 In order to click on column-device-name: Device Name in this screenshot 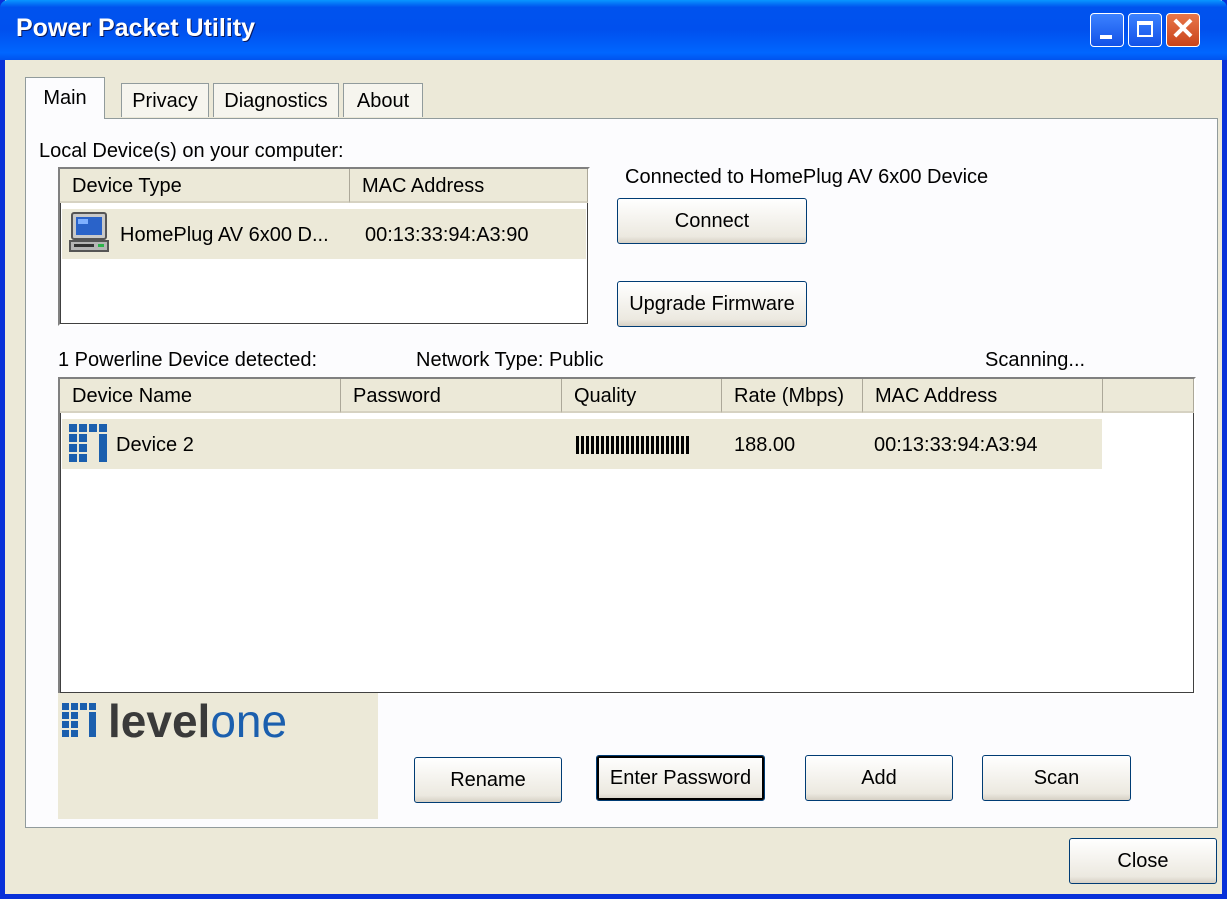, I will do `click(200, 396)`.